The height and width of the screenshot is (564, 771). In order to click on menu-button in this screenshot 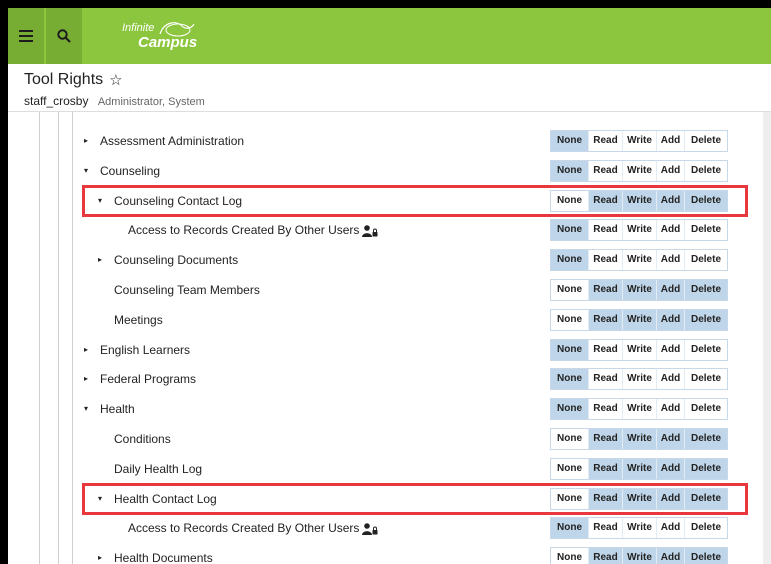, I will do `click(26, 36)`.